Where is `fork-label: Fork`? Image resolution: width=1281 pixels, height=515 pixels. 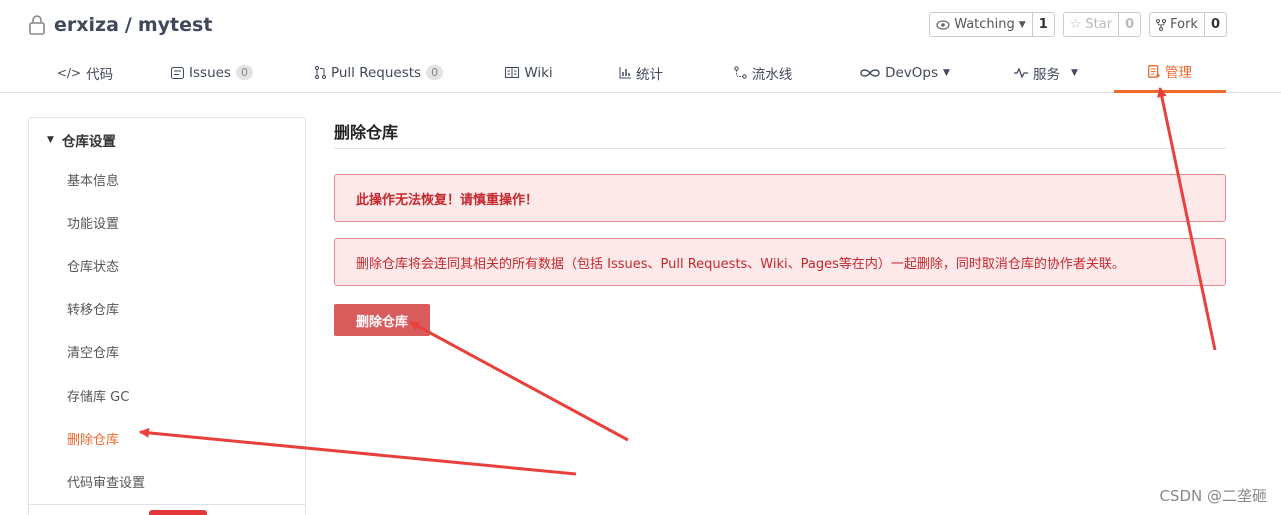 fork-label: Fork is located at coordinates (1184, 24).